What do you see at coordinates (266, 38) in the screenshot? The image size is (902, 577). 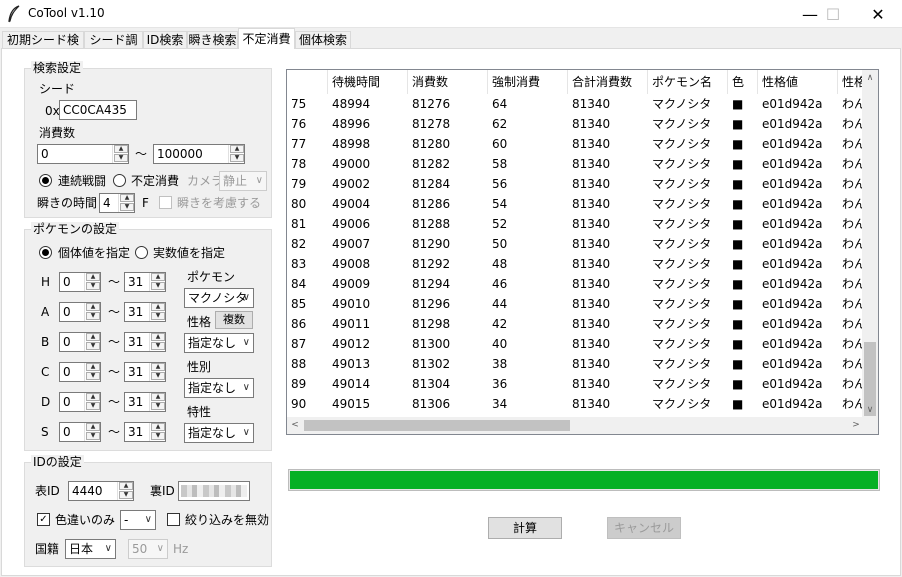 I see `tab-indefinite-consume: 不定消費` at bounding box center [266, 38].